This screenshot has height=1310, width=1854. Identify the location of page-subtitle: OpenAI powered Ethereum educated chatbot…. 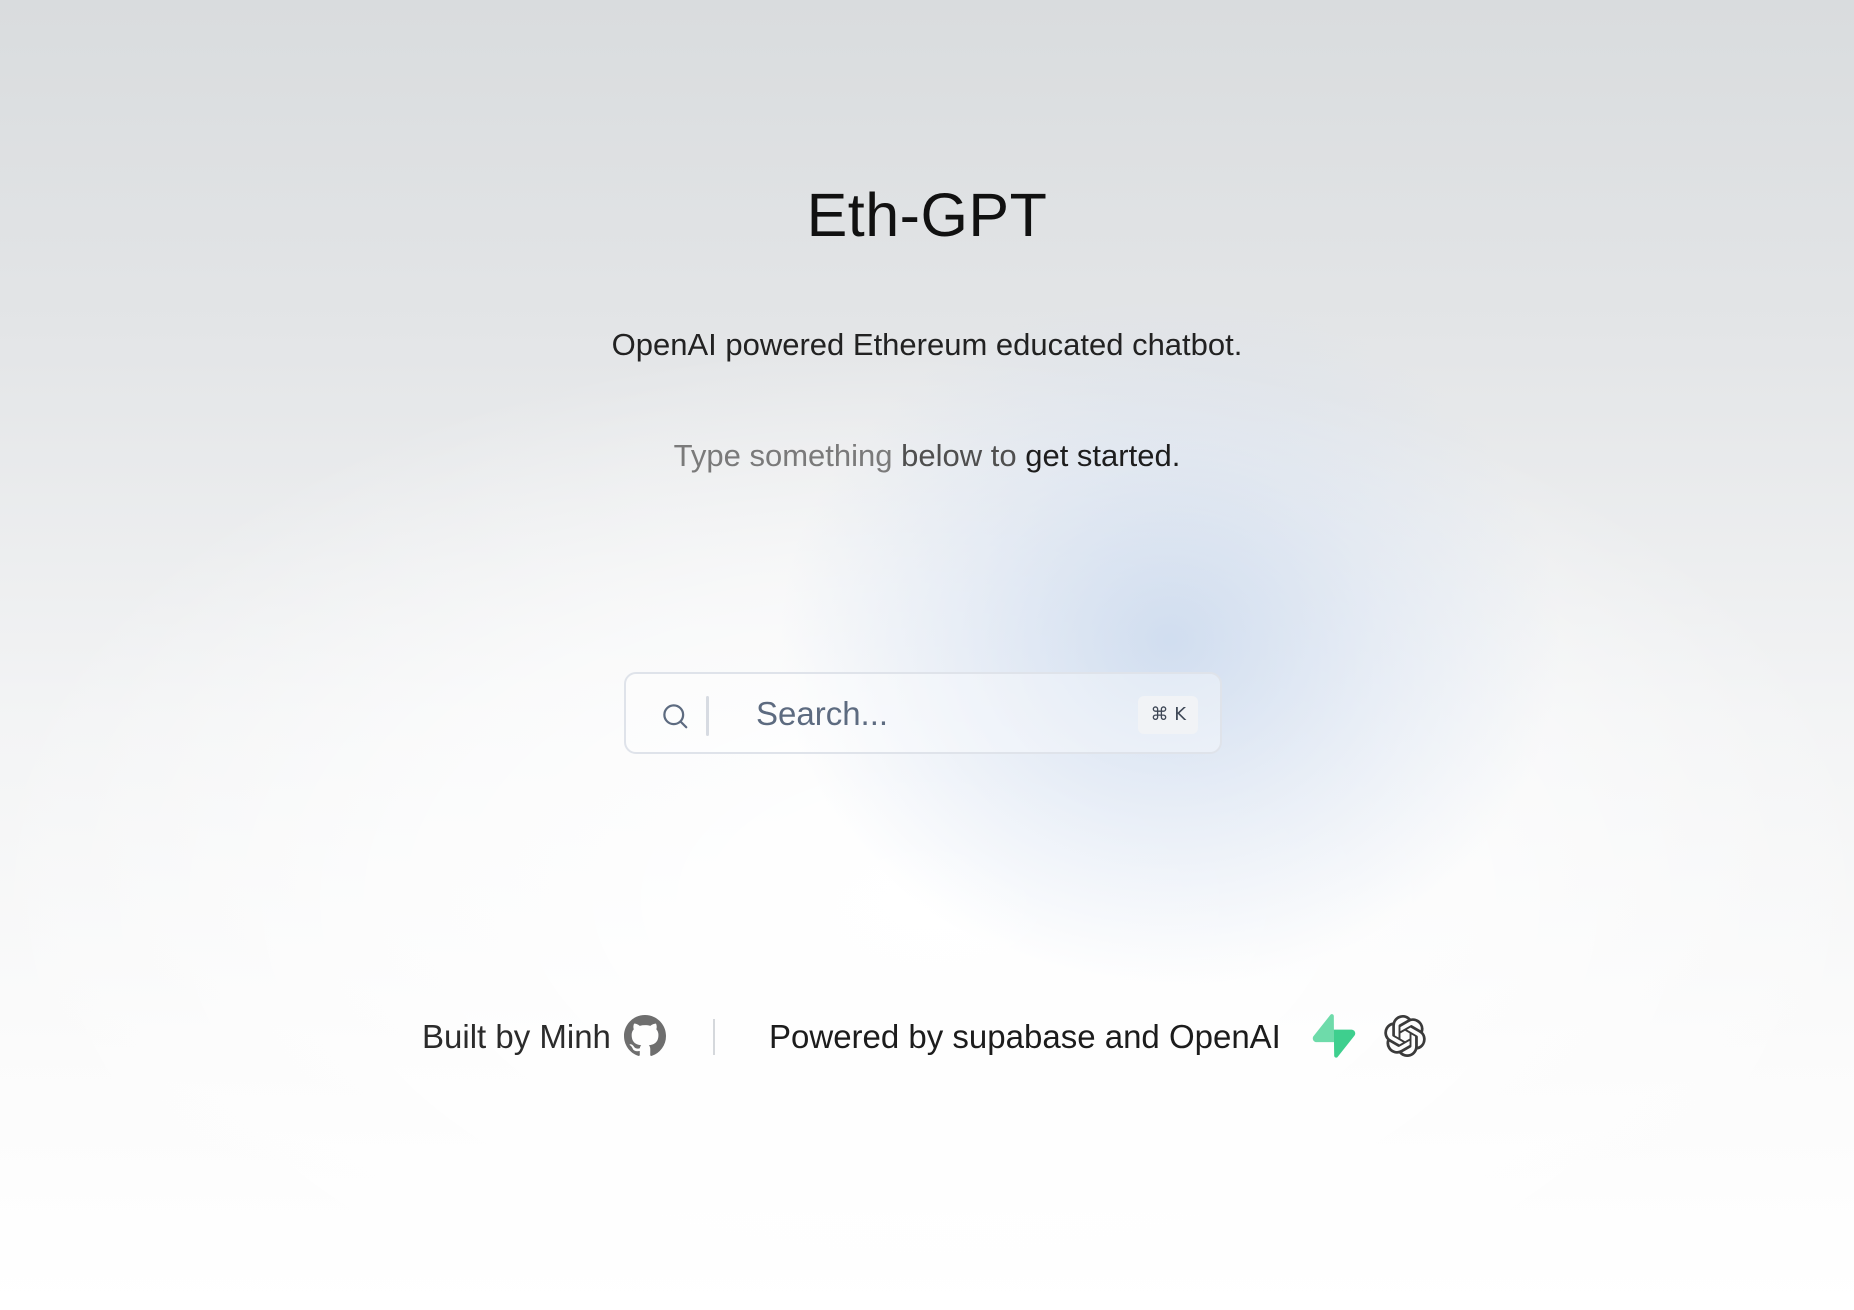
(927, 344).